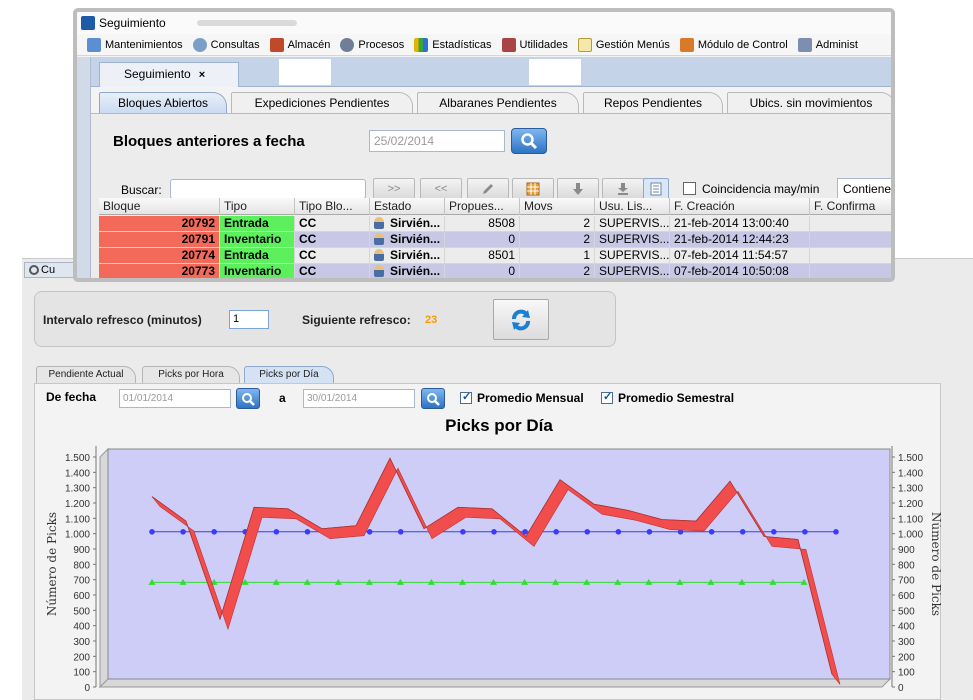 This screenshot has width=973, height=700. Describe the element at coordinates (632, 44) in the screenshot. I see `menu-label: Gestión Menús` at that location.